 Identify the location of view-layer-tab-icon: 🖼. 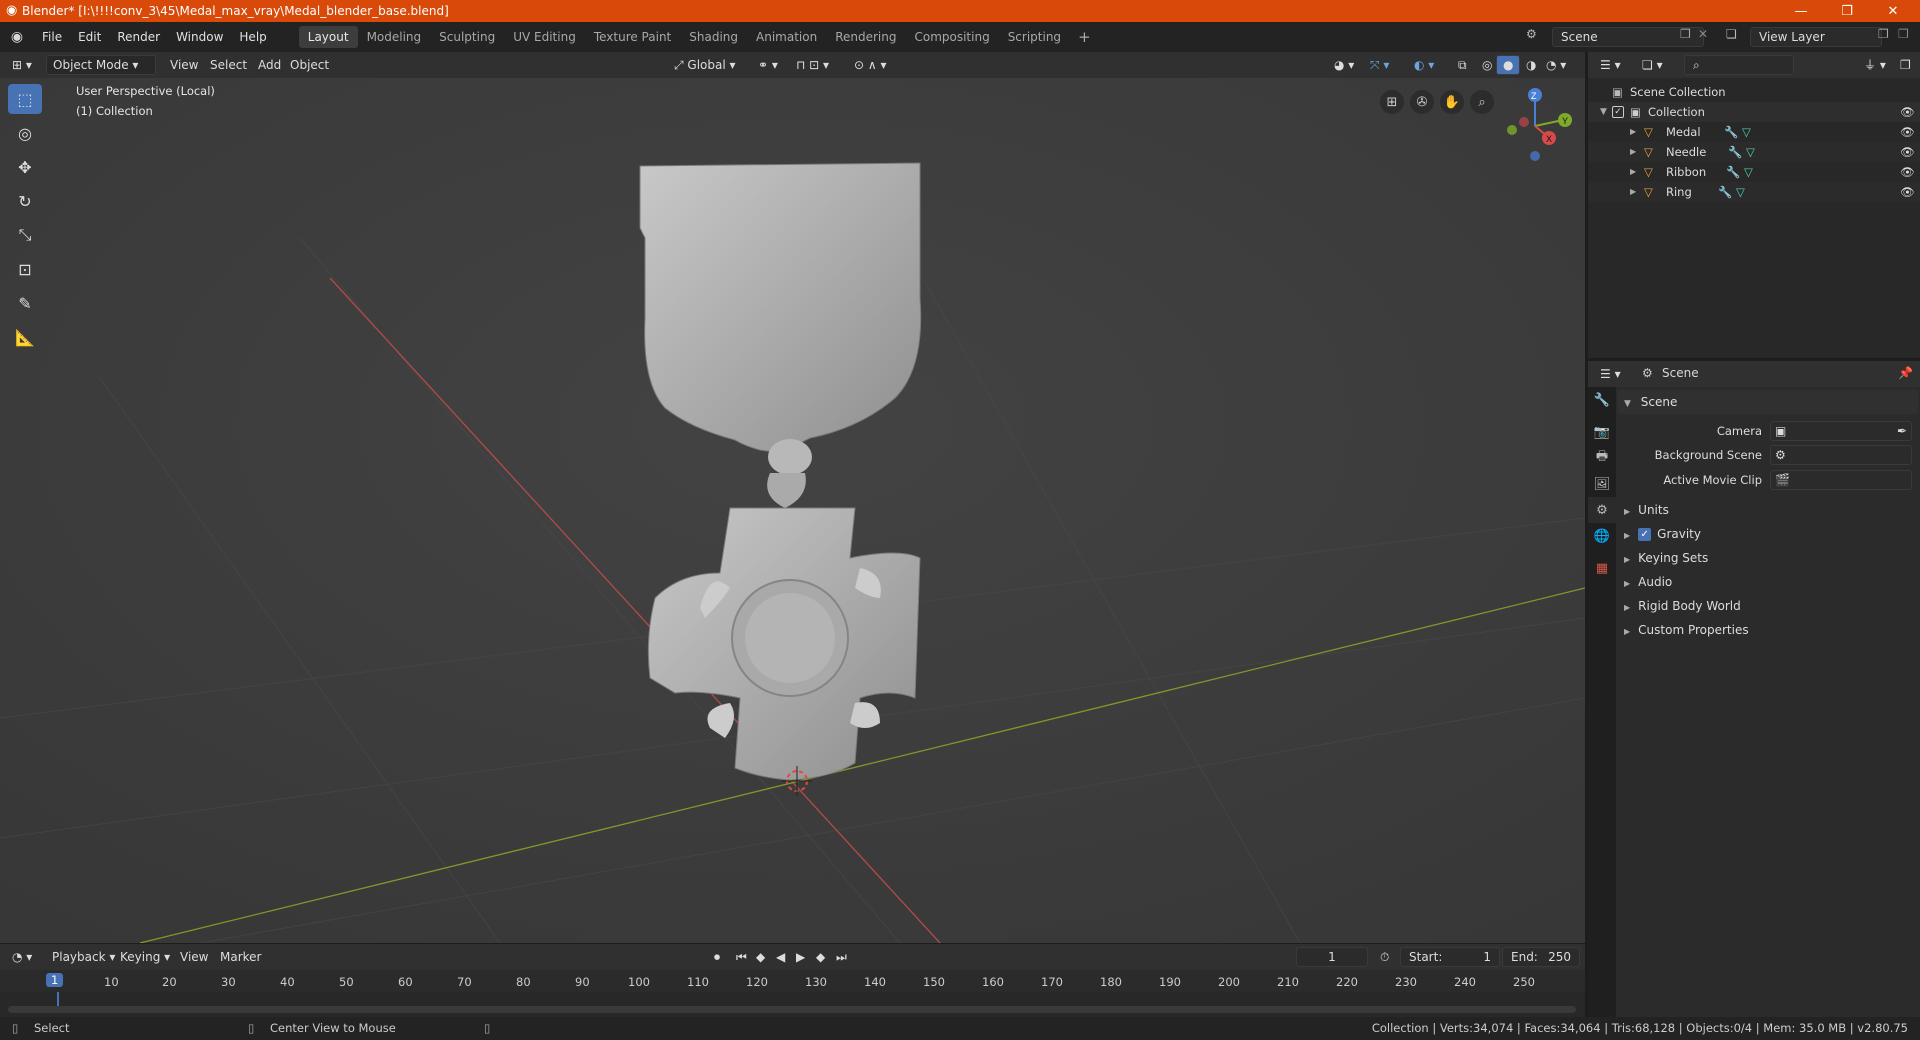
(1602, 484).